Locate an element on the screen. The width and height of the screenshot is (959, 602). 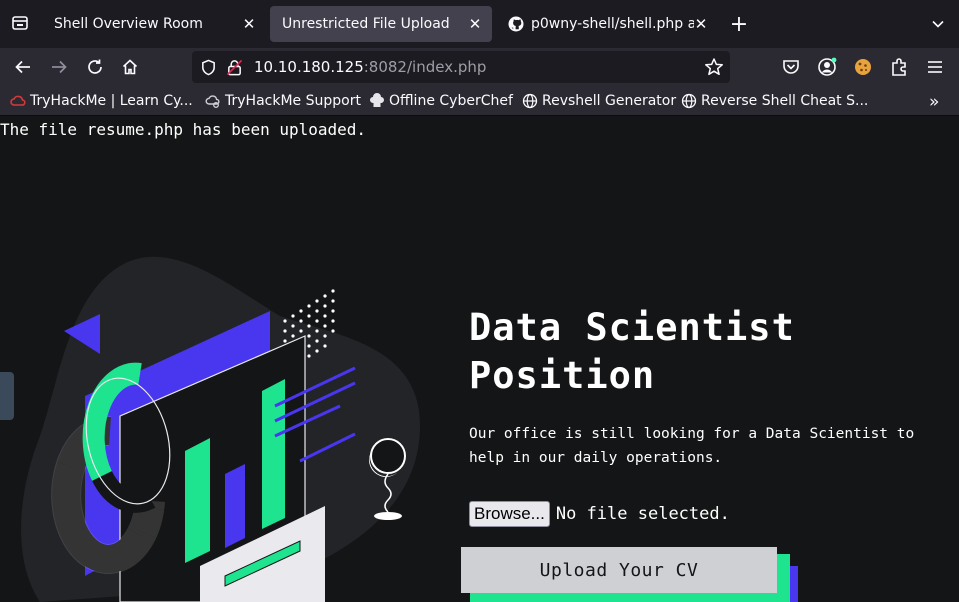
cloud-gear-icon is located at coordinates (212, 101).